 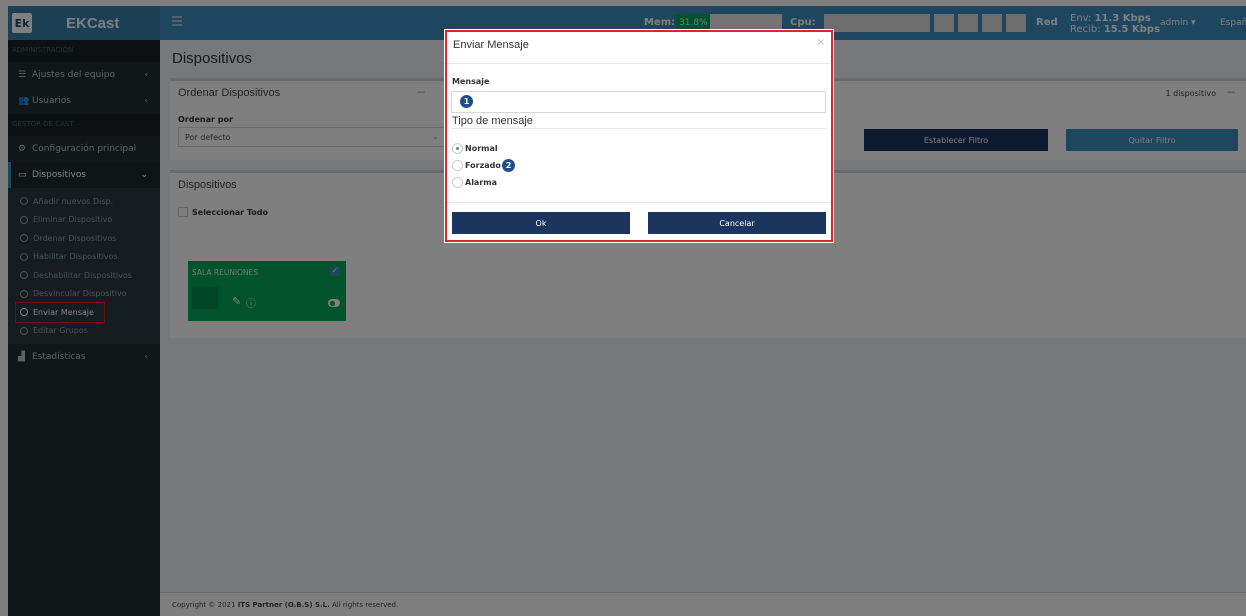 I want to click on message-type-label: Tipo de mensaje, so click(x=492, y=121).